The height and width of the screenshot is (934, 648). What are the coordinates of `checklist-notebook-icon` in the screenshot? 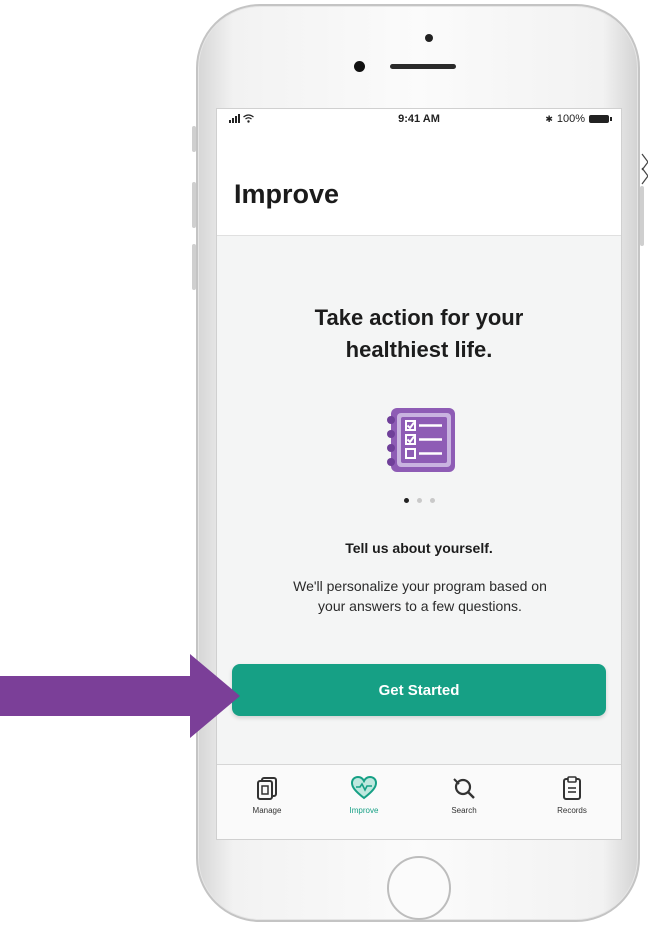 It's located at (421, 440).